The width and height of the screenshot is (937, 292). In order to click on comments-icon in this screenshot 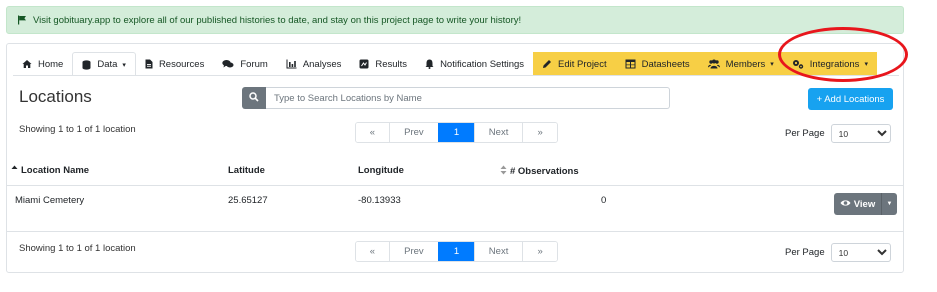, I will do `click(228, 64)`.